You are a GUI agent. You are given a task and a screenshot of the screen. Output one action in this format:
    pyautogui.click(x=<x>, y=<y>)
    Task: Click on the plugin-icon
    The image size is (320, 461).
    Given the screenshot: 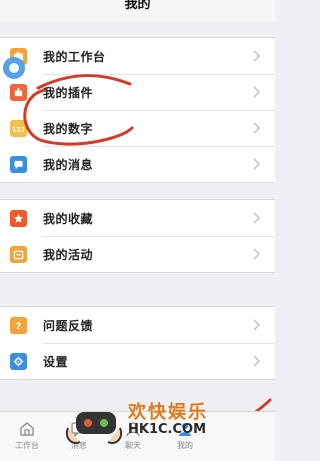 What is the action you would take?
    pyautogui.click(x=18, y=92)
    